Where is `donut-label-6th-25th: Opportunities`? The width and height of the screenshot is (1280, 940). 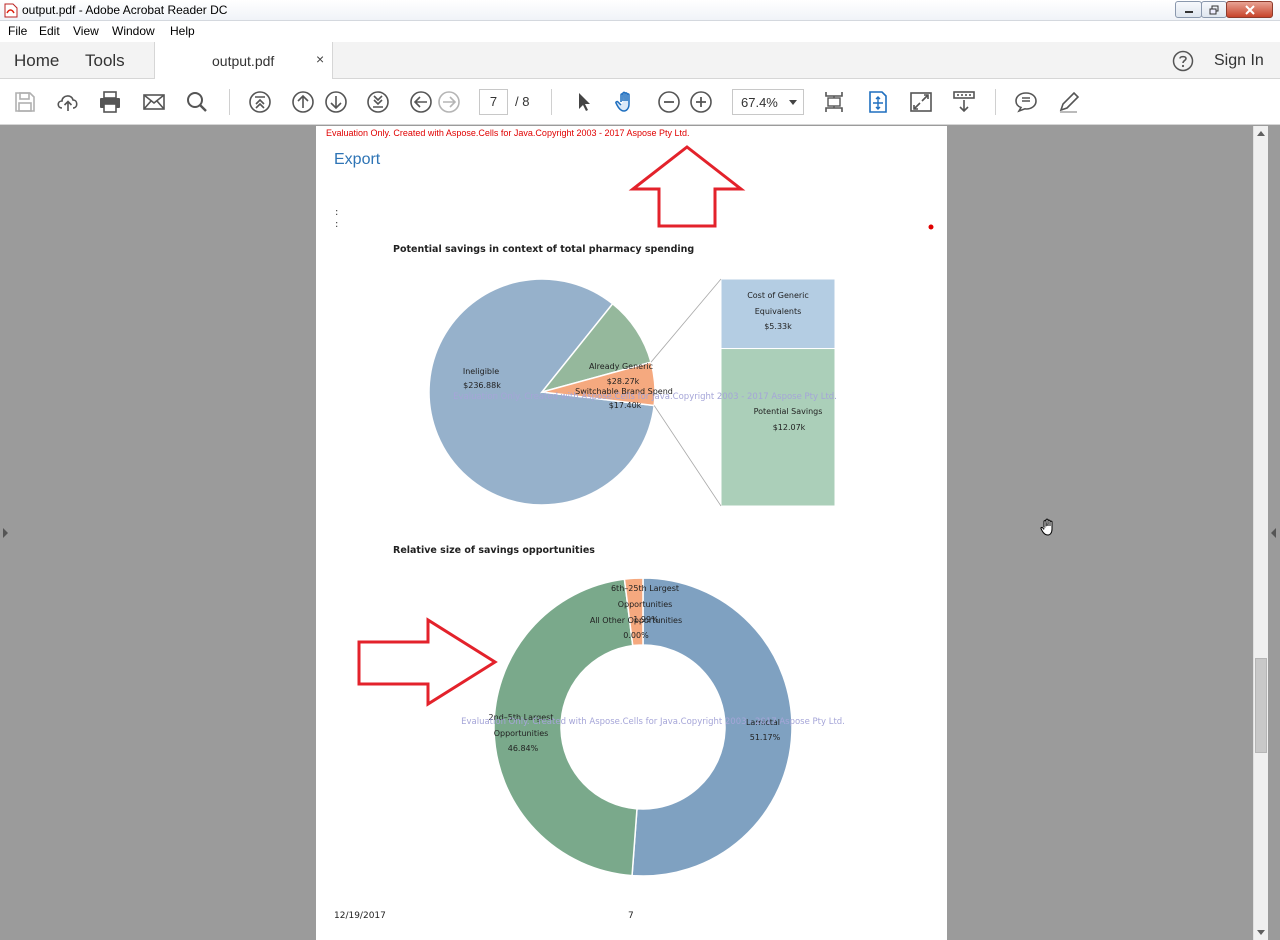 donut-label-6th-25th: Opportunities is located at coordinates (645, 604).